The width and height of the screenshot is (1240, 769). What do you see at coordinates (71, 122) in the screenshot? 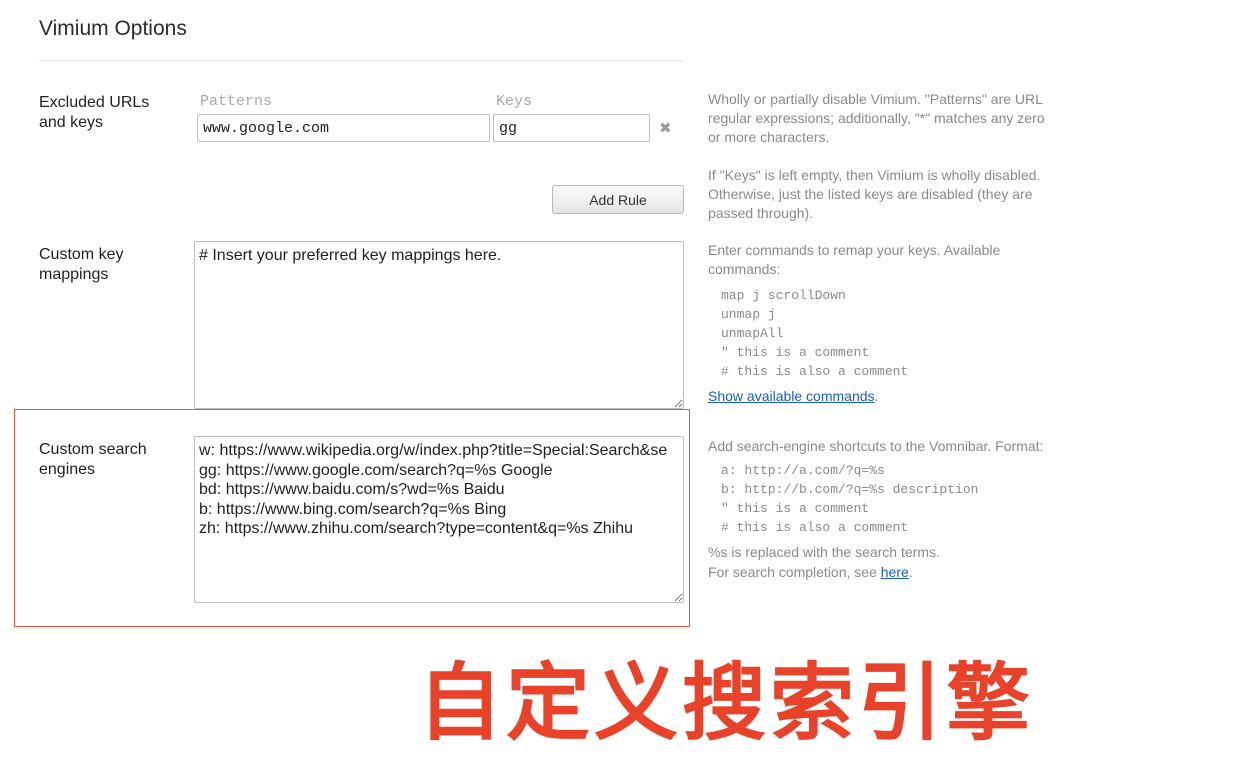
I see `excluded-urls-label-line2: and keys` at bounding box center [71, 122].